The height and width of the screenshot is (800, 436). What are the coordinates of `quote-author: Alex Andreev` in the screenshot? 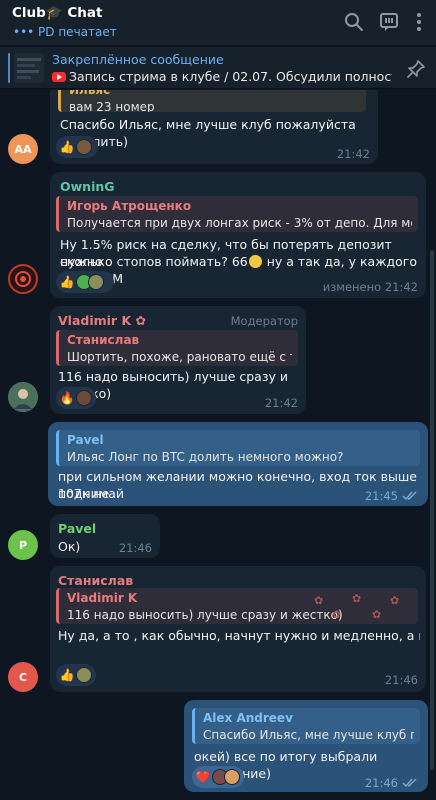 It's located at (248, 718).